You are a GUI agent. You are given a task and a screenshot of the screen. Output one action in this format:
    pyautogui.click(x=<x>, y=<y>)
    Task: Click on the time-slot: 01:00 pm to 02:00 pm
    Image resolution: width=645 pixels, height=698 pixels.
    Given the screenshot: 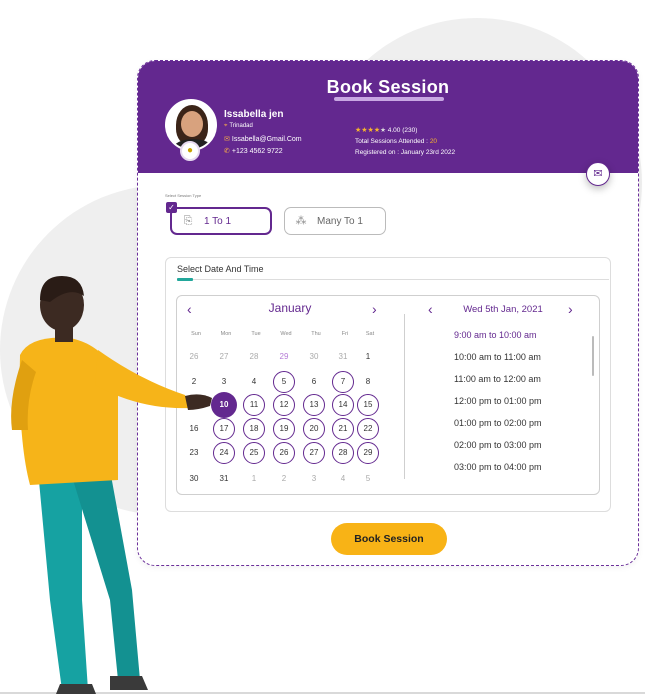 What is the action you would take?
    pyautogui.click(x=498, y=423)
    